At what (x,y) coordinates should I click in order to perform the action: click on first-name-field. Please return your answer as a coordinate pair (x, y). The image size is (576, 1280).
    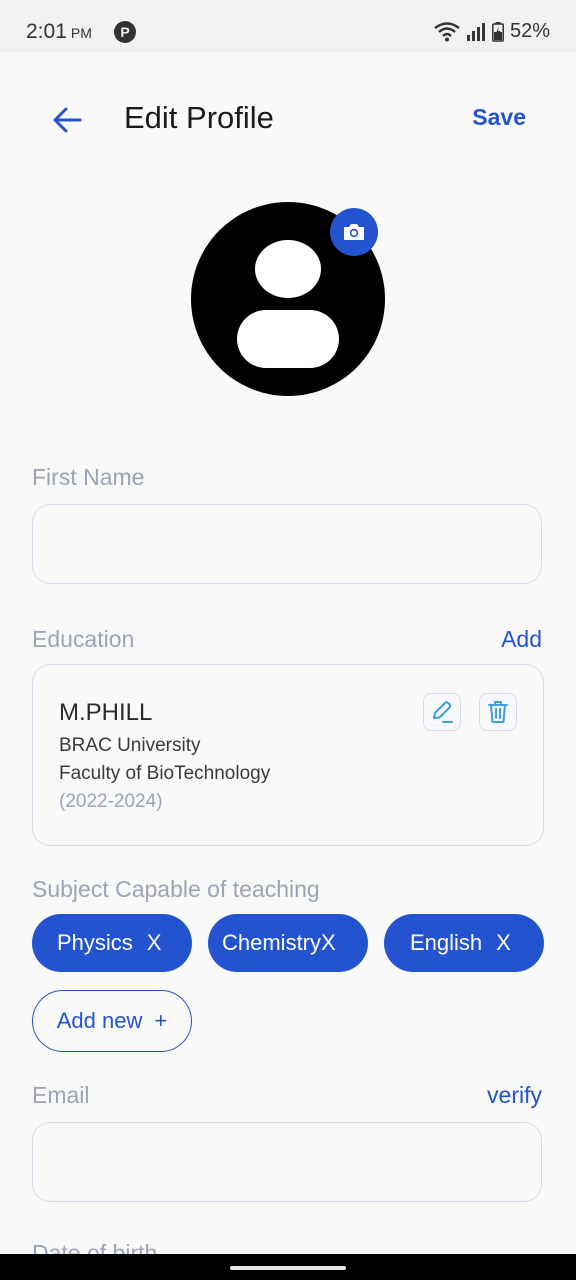
    Looking at the image, I should click on (287, 544).